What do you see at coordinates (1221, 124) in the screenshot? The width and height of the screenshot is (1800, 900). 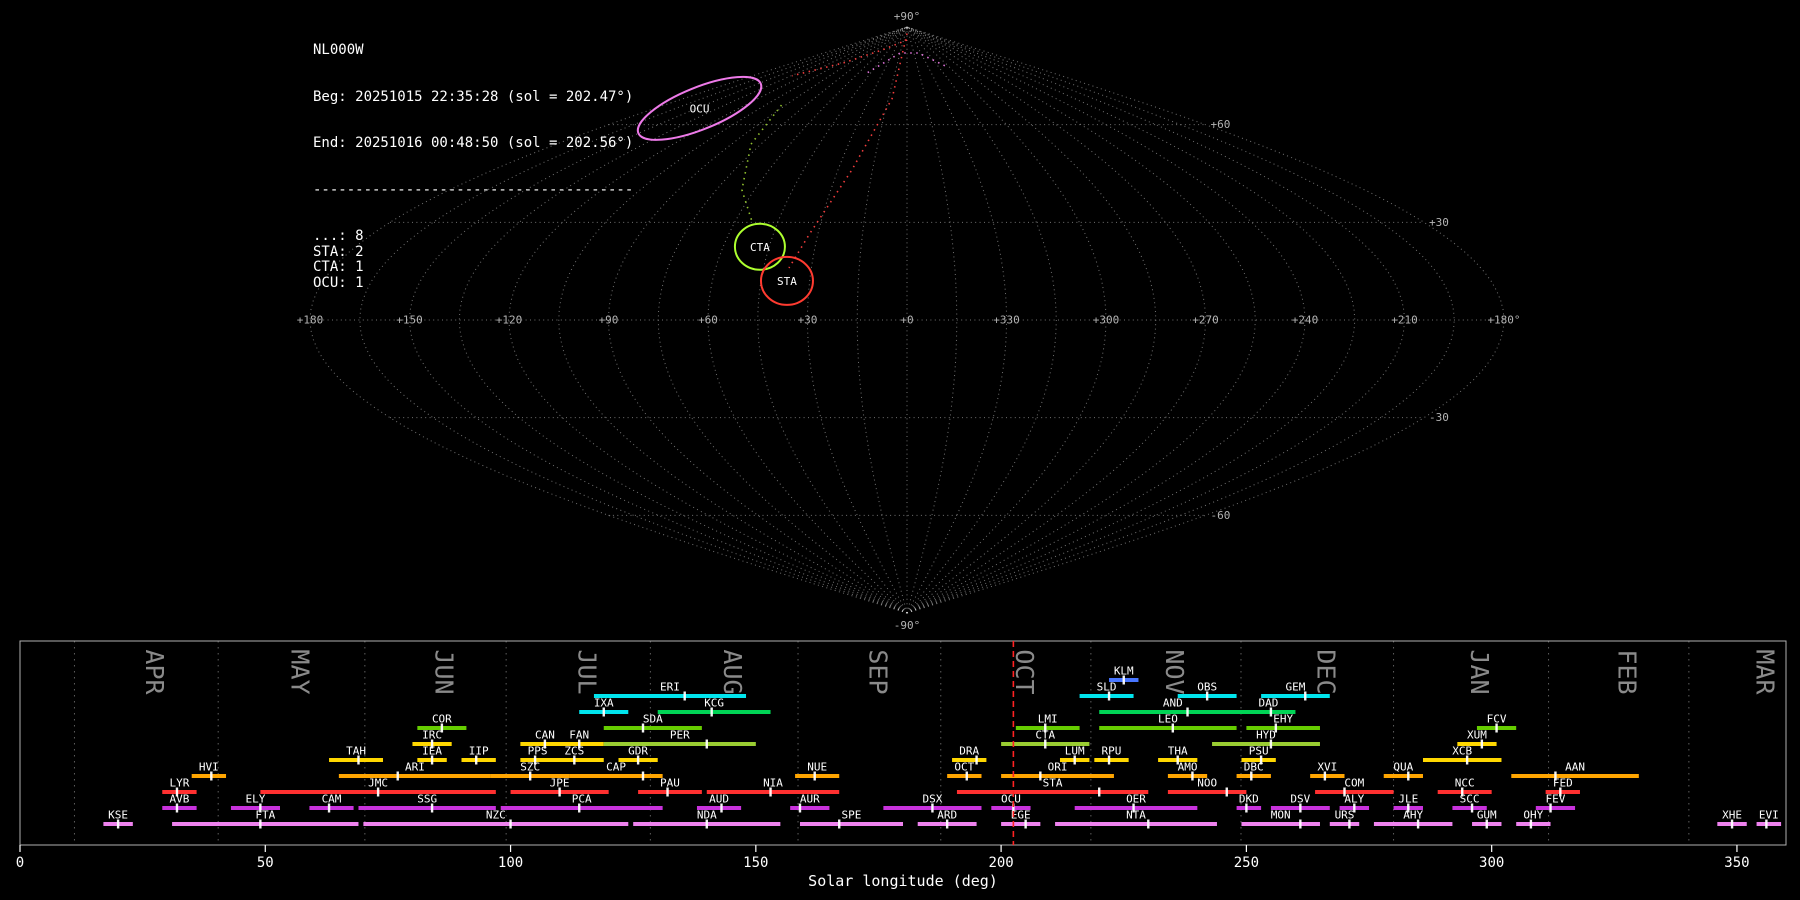 I see `lat-label: +60` at bounding box center [1221, 124].